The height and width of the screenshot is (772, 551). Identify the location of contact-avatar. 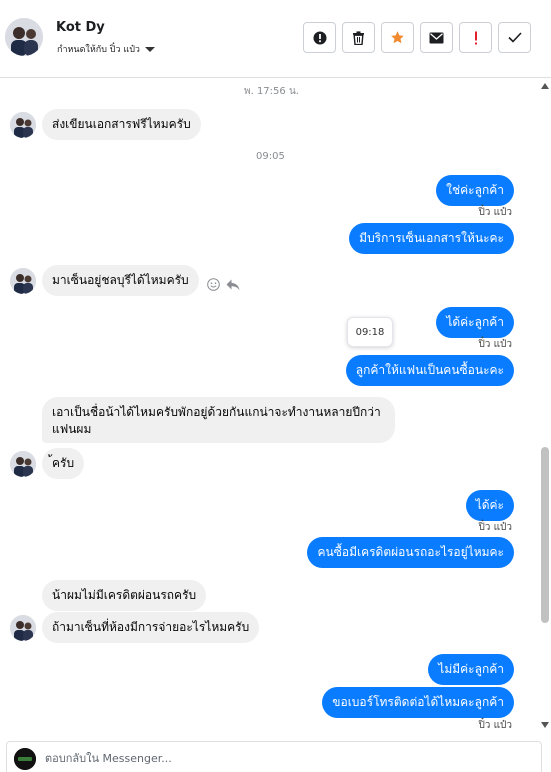
(24, 37).